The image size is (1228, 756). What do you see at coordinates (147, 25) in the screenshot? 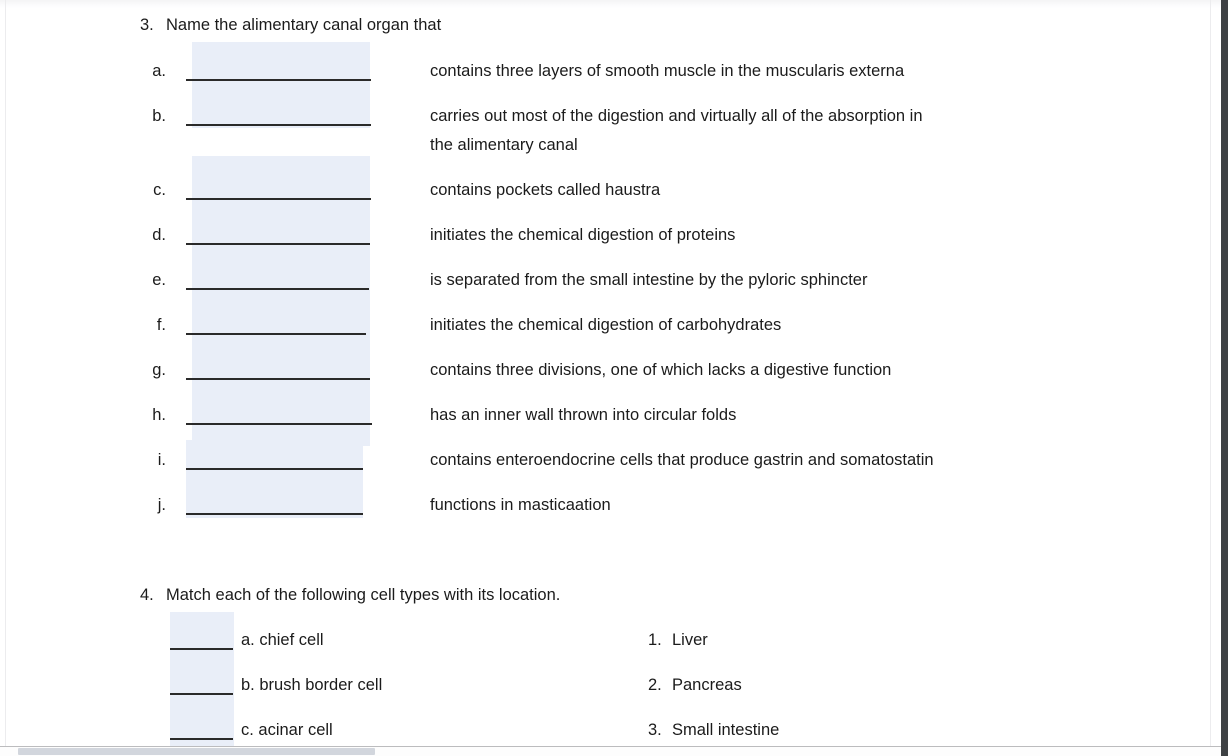
I see `question-3-number: 3.` at bounding box center [147, 25].